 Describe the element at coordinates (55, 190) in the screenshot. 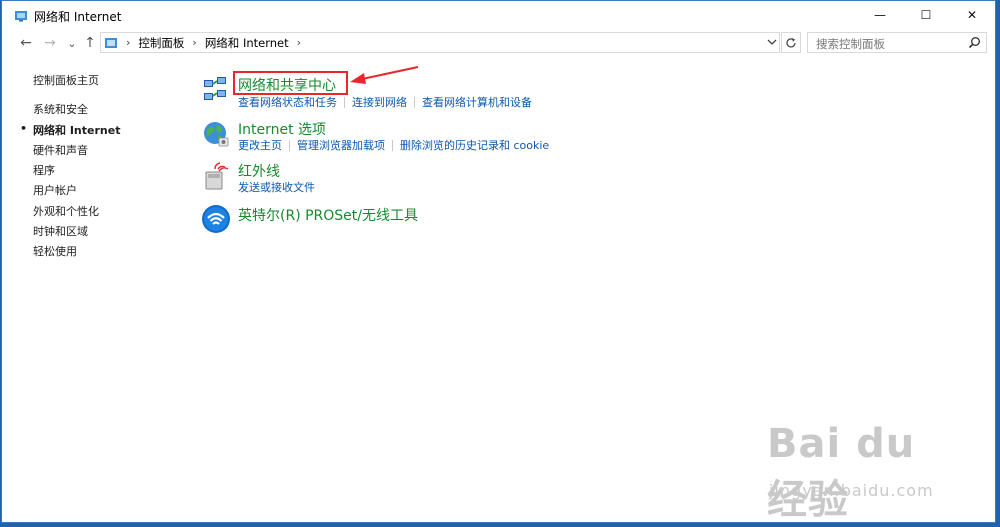

I see `sidebar-item-user-accounts: 用户帐户` at that location.